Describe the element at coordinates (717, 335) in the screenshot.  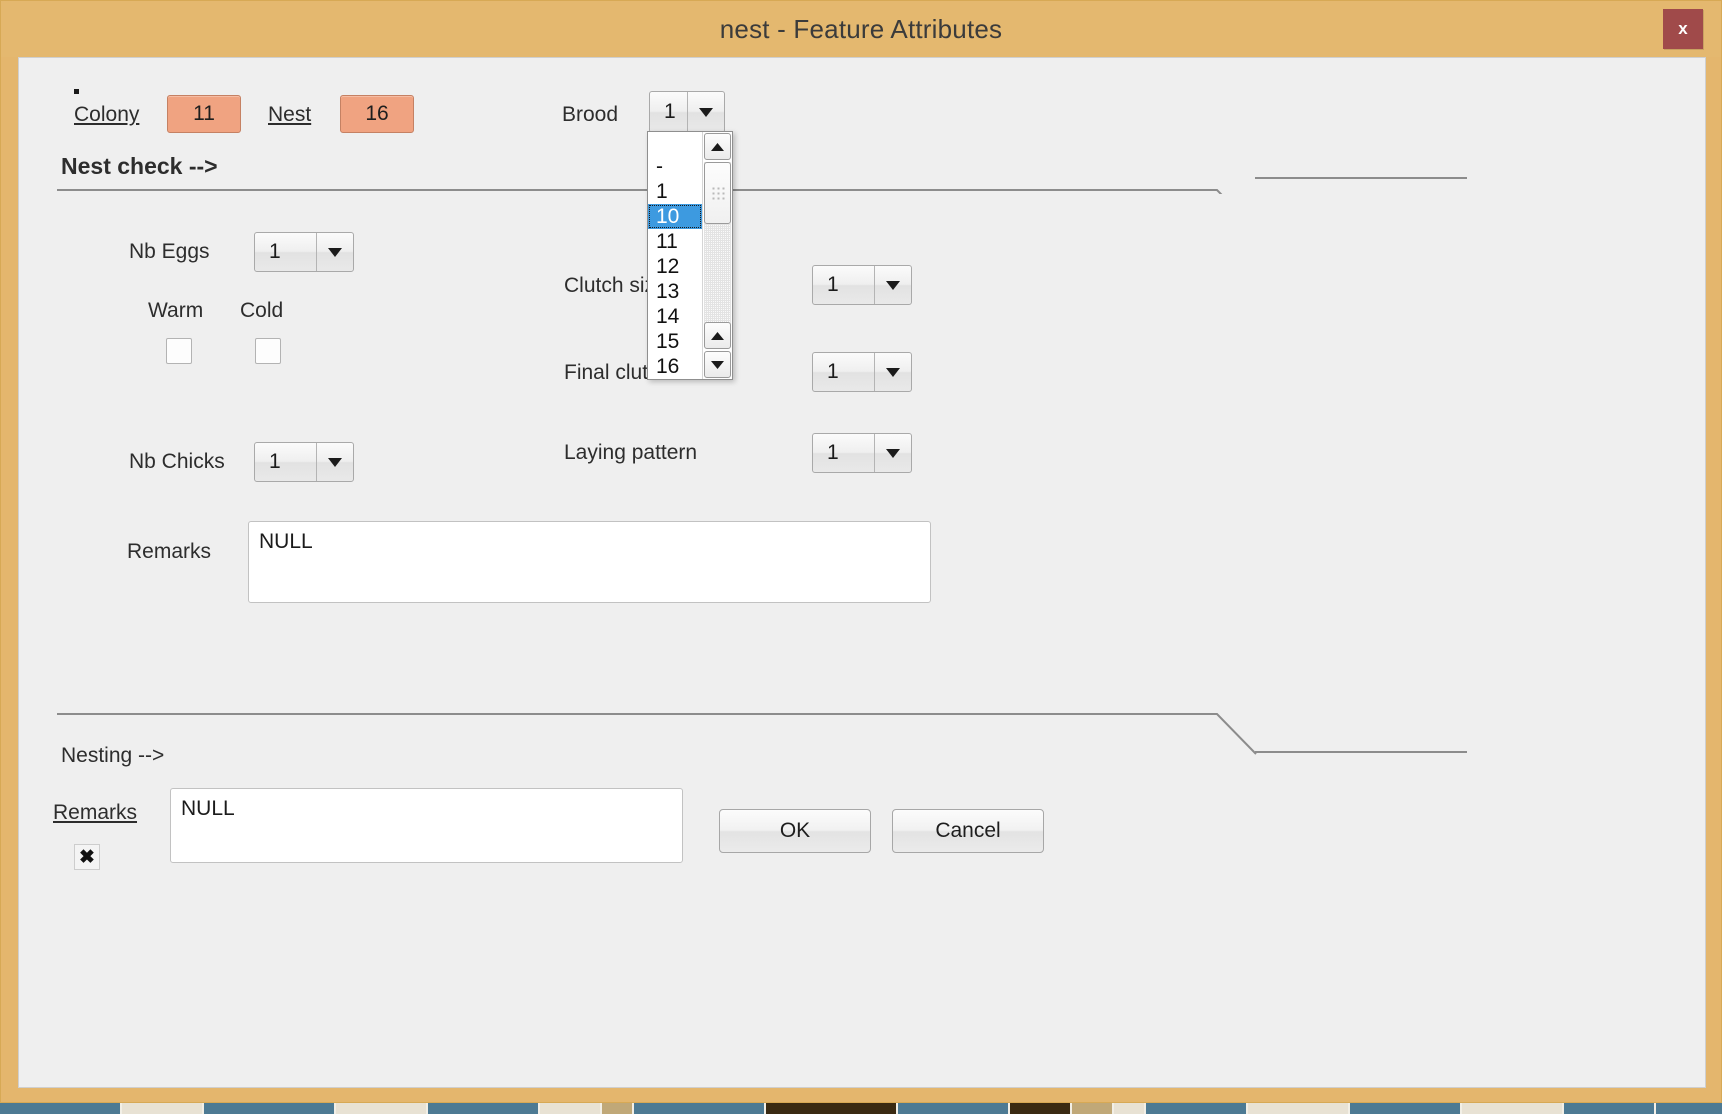
I see `scroll-up-button-secondary` at that location.